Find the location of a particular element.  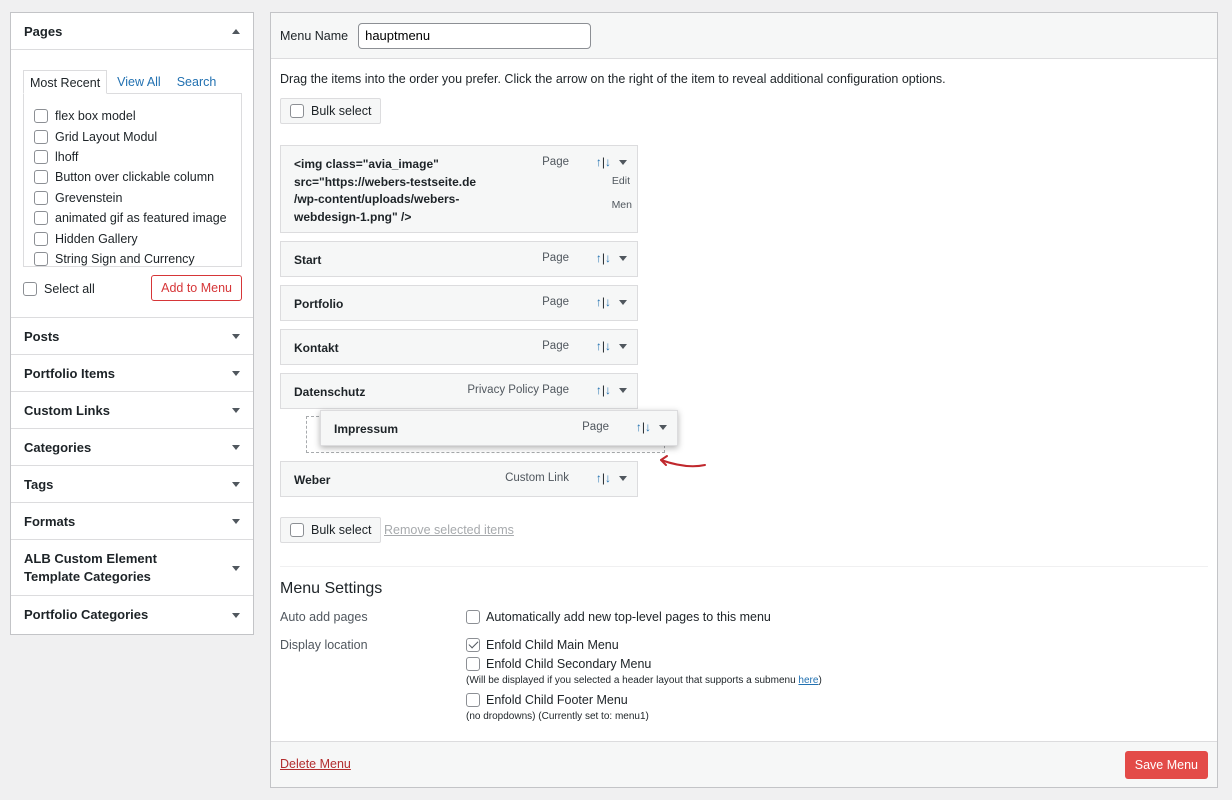

select-all-pages: Select all is located at coordinates (59, 289).